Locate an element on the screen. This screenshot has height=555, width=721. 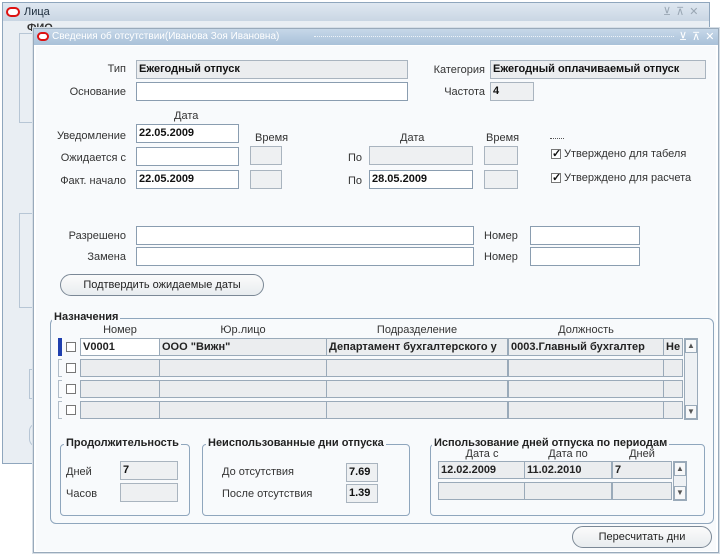
usage-from-cell is located at coordinates (482, 491).